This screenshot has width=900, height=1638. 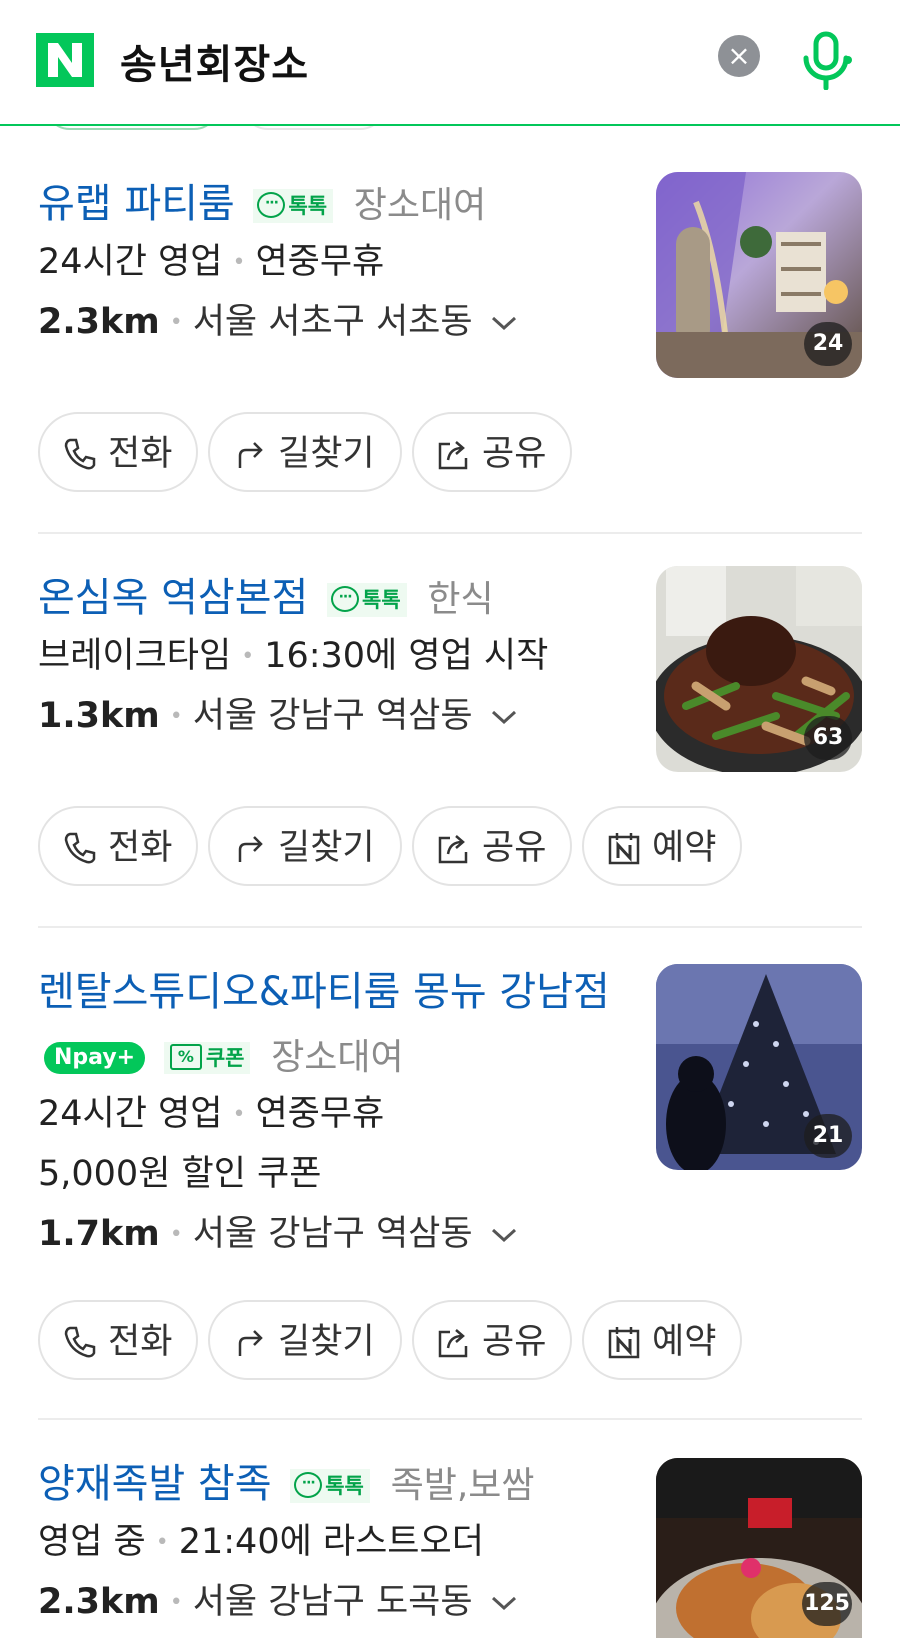 I want to click on photo-count-badge: 21, so click(x=828, y=1136).